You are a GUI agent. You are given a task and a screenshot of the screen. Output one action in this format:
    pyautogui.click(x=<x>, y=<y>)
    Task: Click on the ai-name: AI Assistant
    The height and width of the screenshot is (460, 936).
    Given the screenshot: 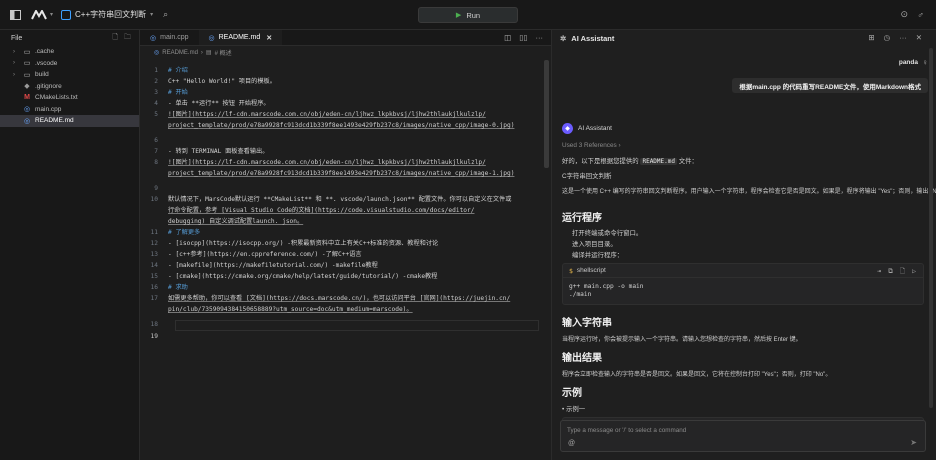 What is the action you would take?
    pyautogui.click(x=595, y=128)
    